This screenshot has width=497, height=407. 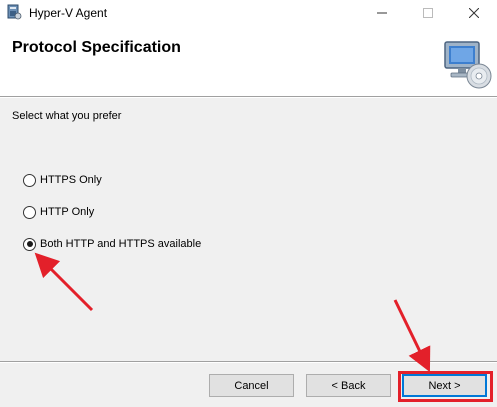 What do you see at coordinates (248, 13) in the screenshot?
I see `title-bar: Hyper-V Agent` at bounding box center [248, 13].